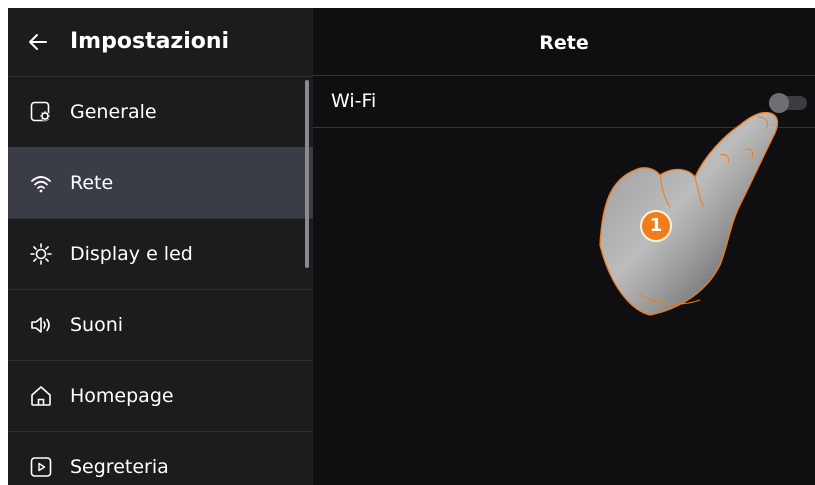  What do you see at coordinates (119, 467) in the screenshot?
I see `sidebar-item-label: Segreteria` at bounding box center [119, 467].